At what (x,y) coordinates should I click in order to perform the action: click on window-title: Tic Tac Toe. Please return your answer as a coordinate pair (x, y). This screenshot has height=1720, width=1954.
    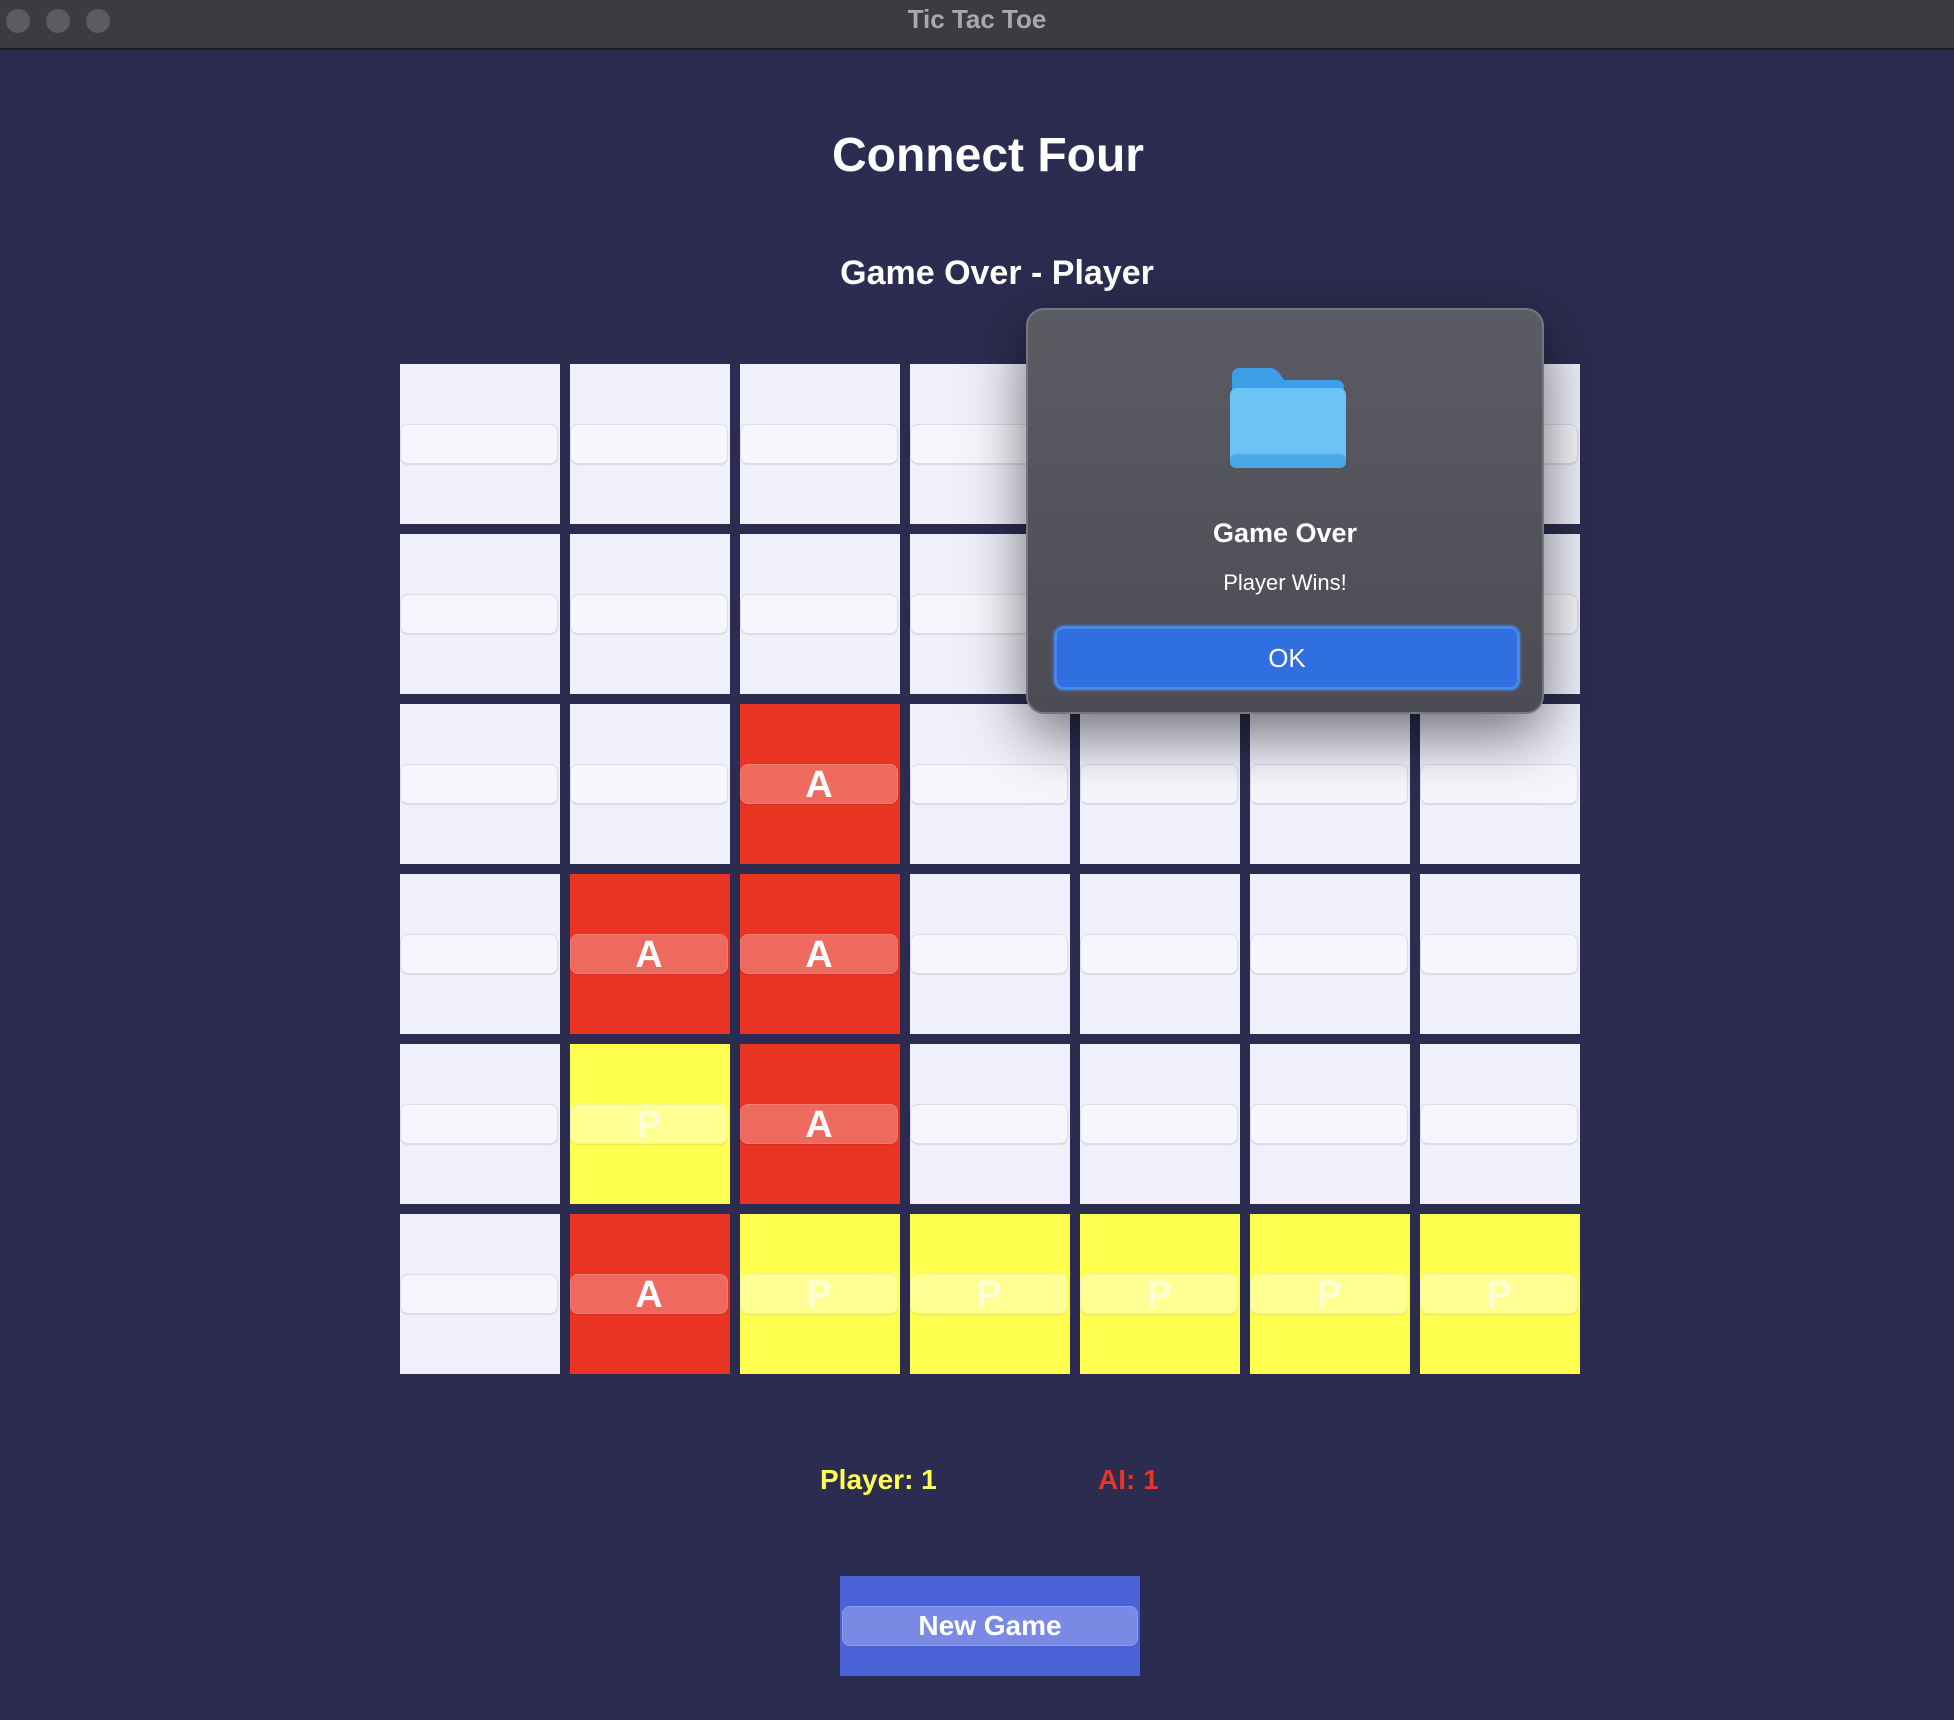
    Looking at the image, I should click on (977, 19).